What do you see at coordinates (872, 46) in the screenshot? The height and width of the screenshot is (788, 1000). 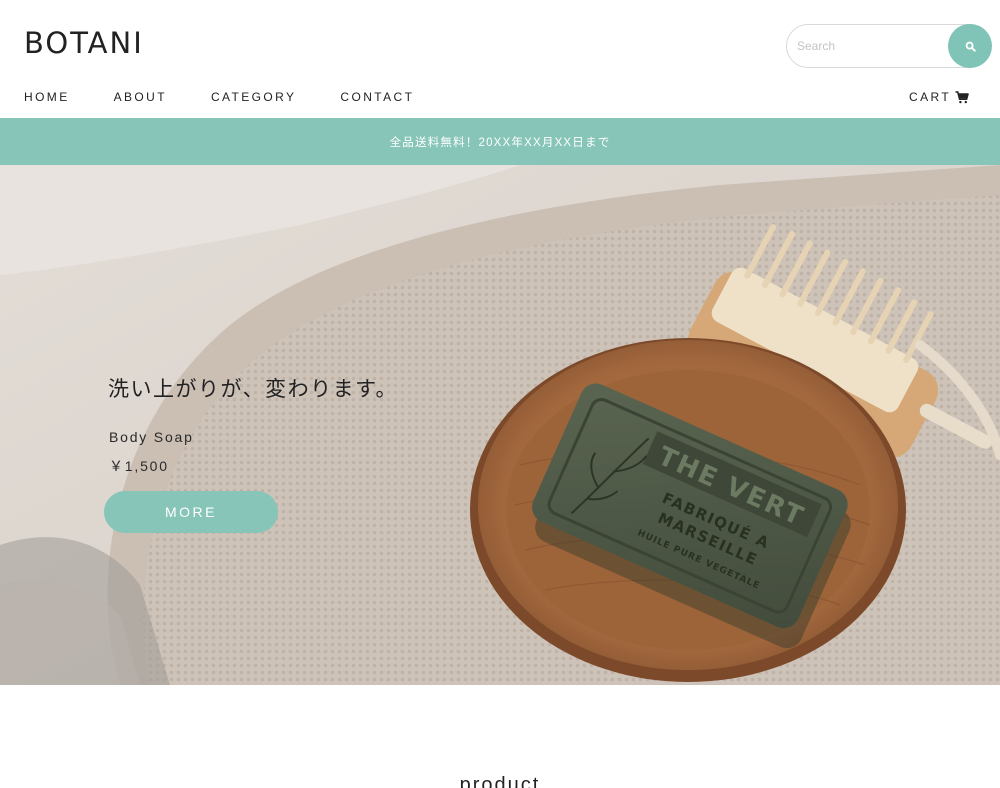 I see `search-input` at bounding box center [872, 46].